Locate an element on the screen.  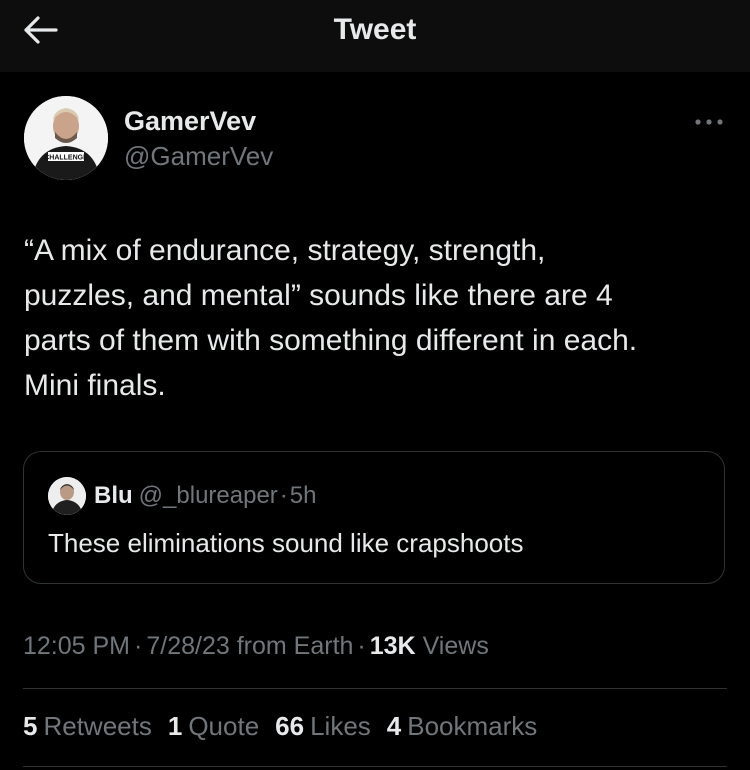
more-options-button is located at coordinates (709, 122).